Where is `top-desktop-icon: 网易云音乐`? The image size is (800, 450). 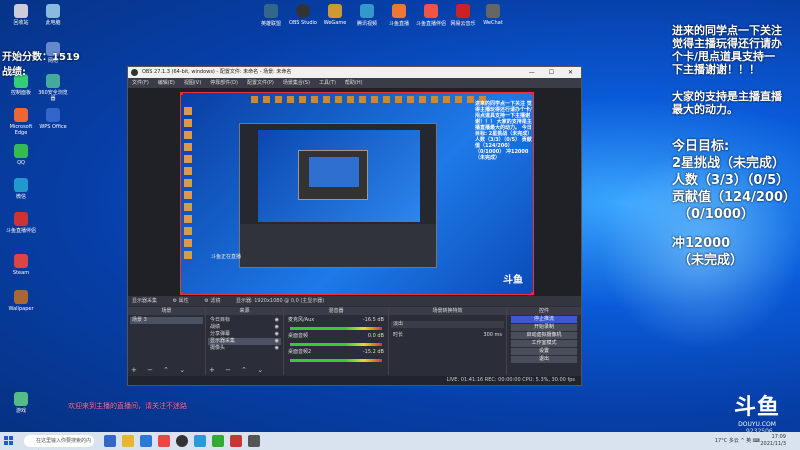
top-desktop-icon: 网易云音乐 is located at coordinates (463, 15).